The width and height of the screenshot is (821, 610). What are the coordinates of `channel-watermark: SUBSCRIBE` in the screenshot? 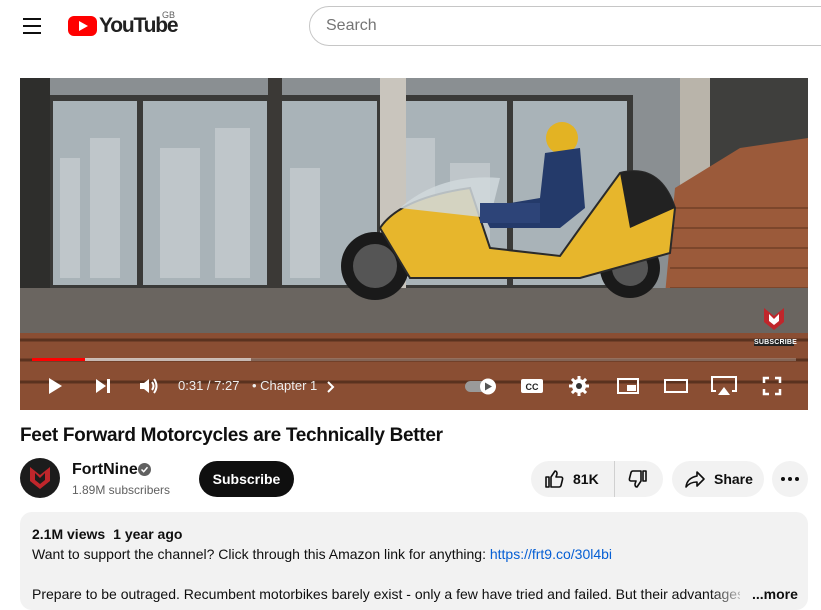 It's located at (776, 326).